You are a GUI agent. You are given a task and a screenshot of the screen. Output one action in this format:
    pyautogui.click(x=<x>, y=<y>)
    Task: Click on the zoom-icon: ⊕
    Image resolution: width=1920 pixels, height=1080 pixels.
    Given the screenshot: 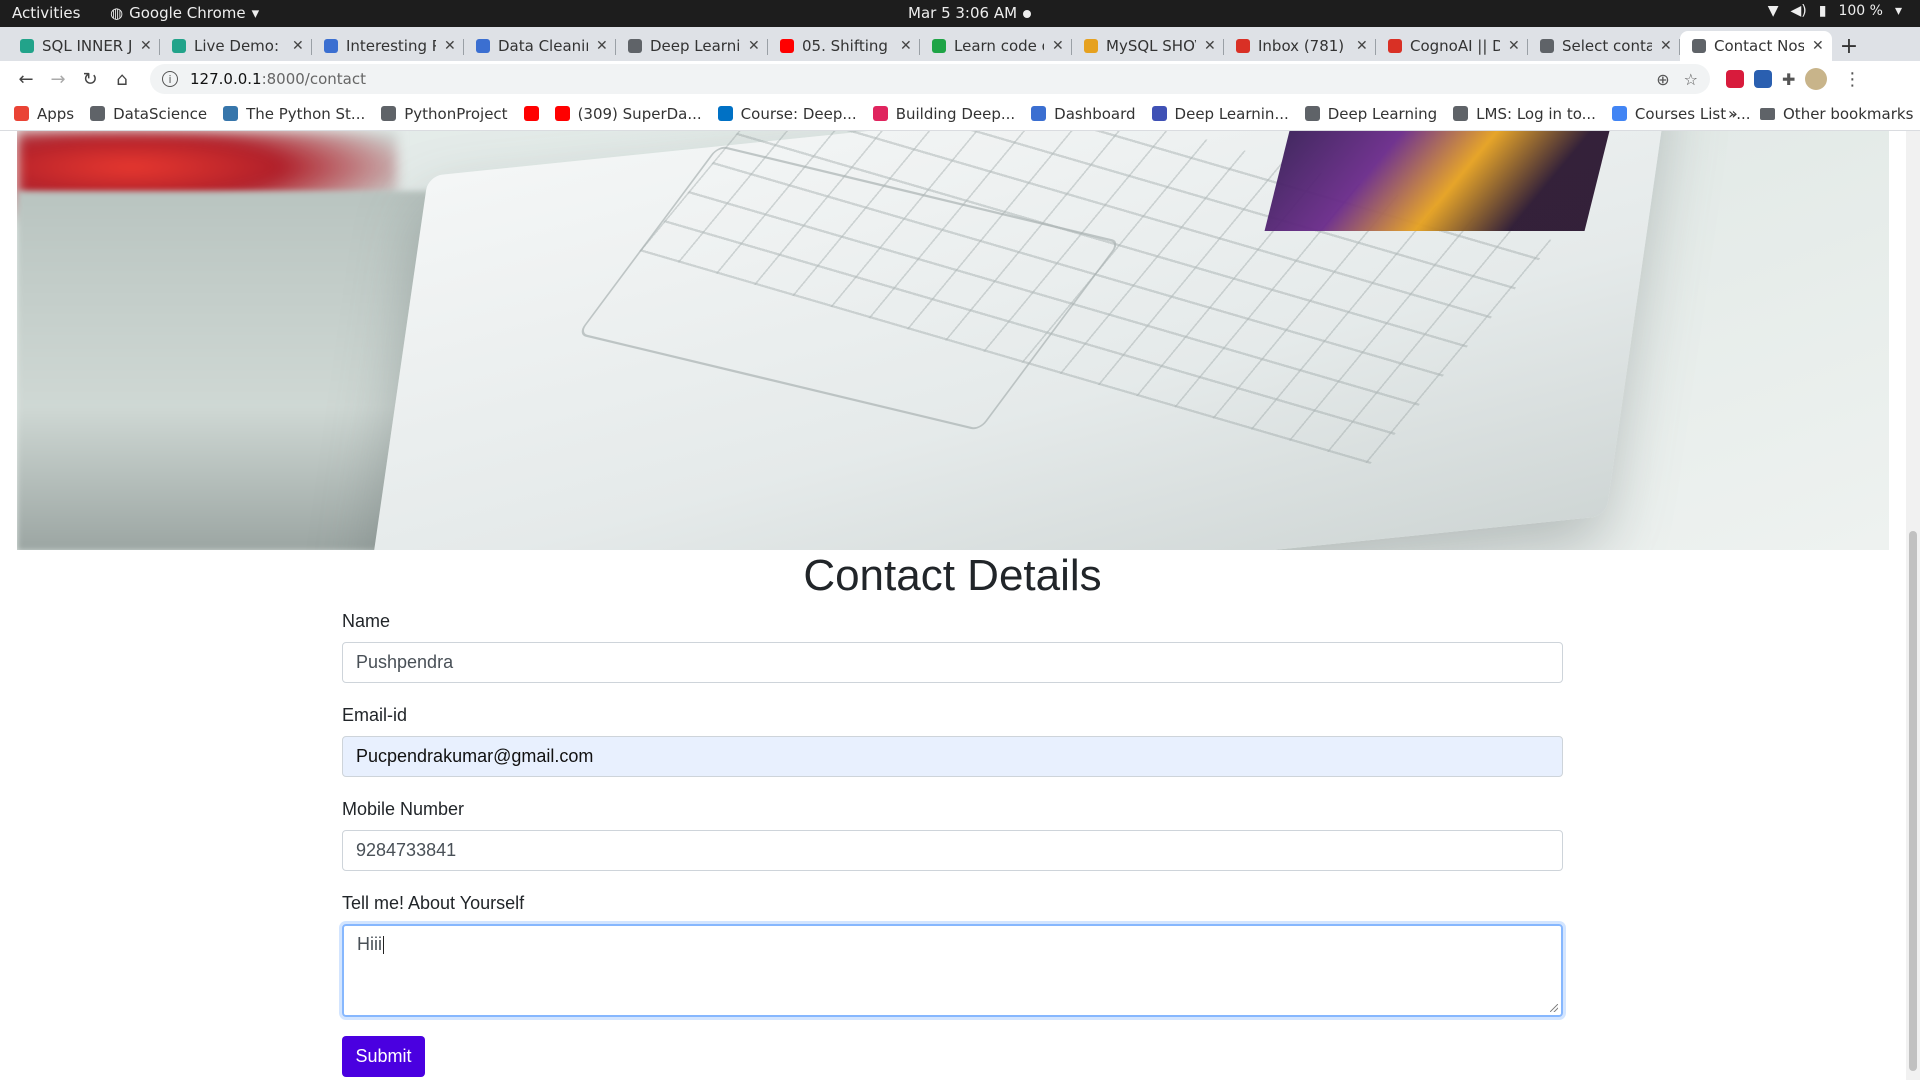 What is the action you would take?
    pyautogui.click(x=1662, y=79)
    